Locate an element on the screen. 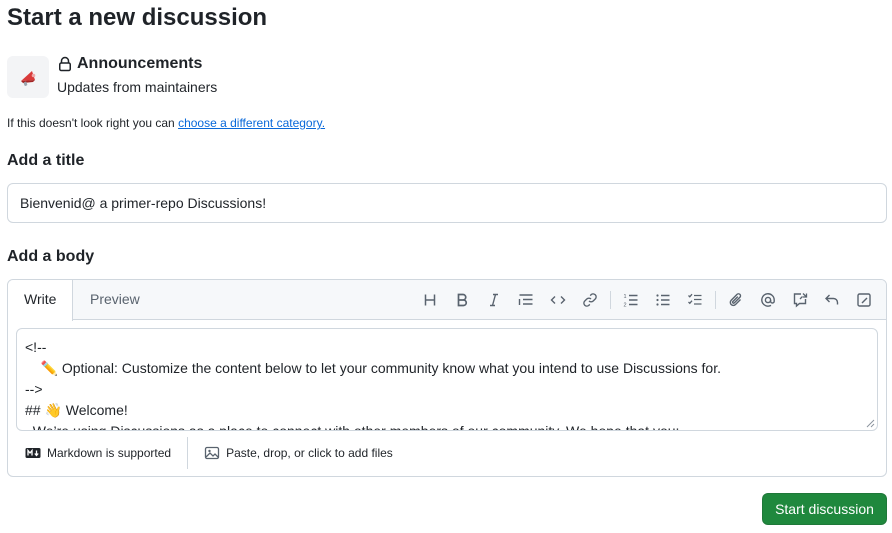 The height and width of the screenshot is (533, 892). page-title: Start a new discussion is located at coordinates (137, 17).